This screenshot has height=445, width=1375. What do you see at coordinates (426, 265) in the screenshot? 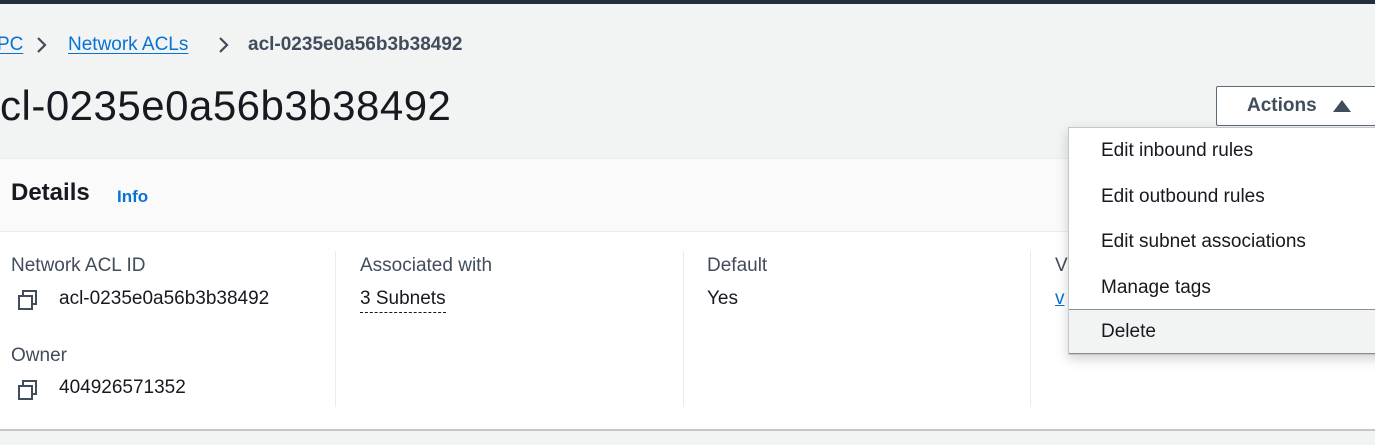
I see `associated-with-label: Associated with` at bounding box center [426, 265].